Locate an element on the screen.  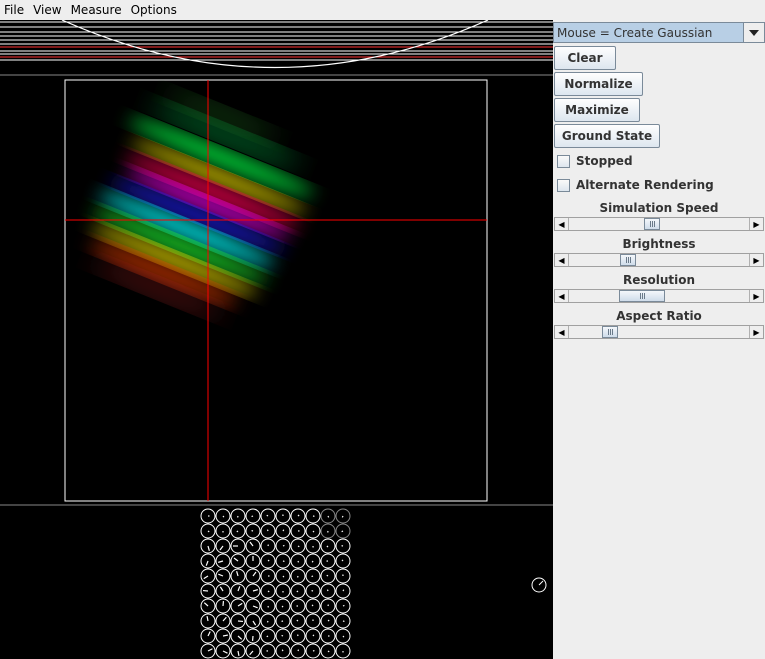
mouse-mode-value: Mouse = Create Gaussian is located at coordinates (635, 32).